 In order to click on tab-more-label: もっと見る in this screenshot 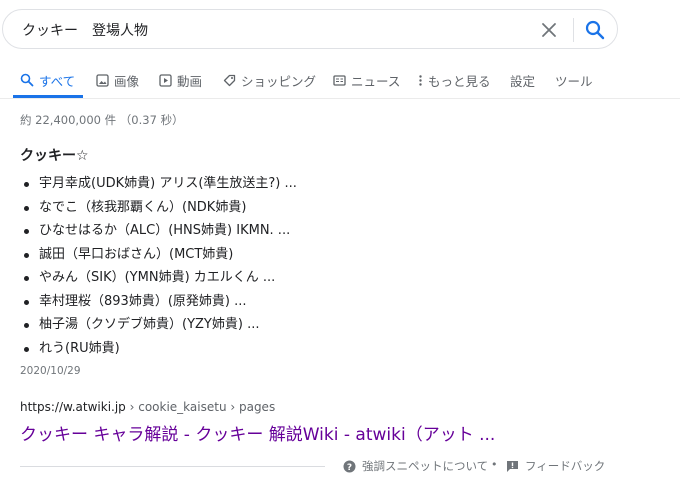, I will do `click(459, 81)`.